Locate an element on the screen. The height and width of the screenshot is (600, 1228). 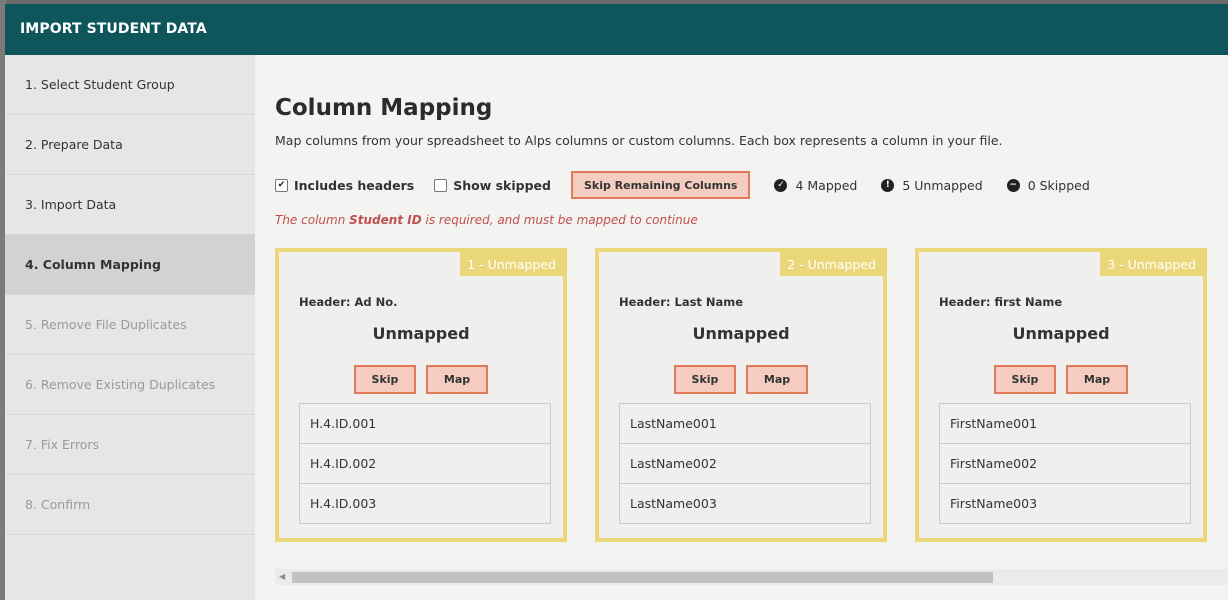
step-label: 2. Prepare Data is located at coordinates (74, 144).